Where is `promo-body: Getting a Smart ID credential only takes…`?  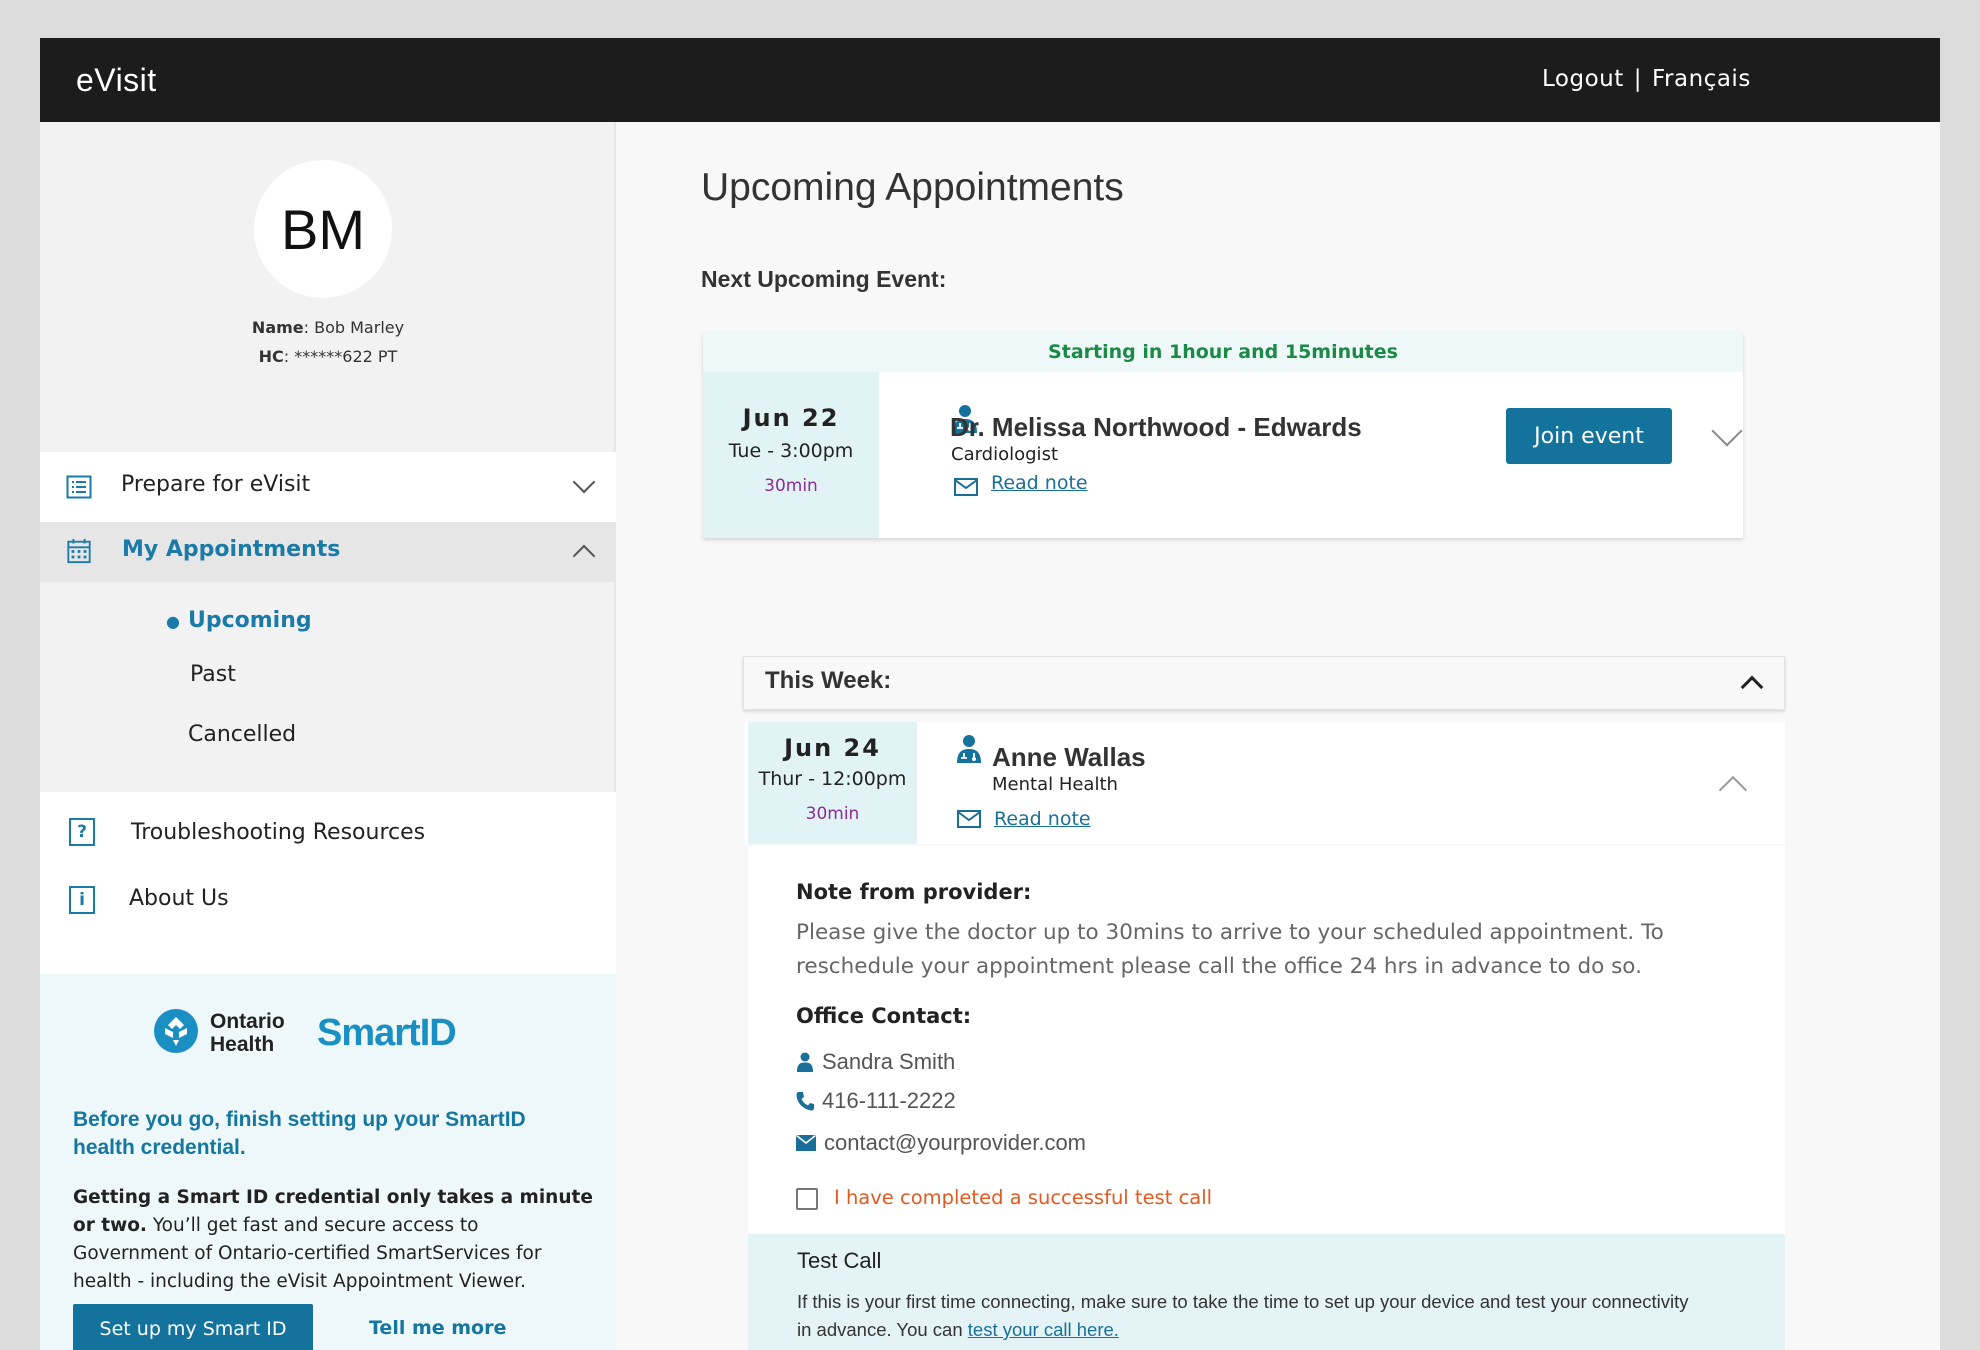
promo-body: Getting a Smart ID credential only takes… is located at coordinates (335, 1240).